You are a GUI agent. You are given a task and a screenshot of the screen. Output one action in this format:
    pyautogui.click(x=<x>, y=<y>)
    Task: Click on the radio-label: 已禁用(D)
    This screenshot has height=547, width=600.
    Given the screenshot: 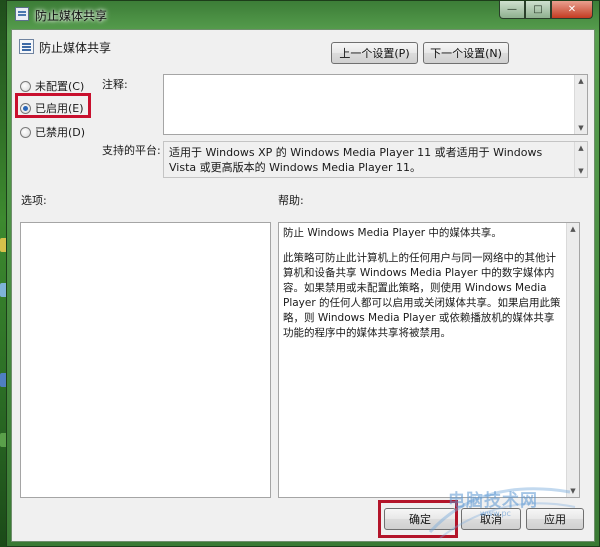 What is the action you would take?
    pyautogui.click(x=60, y=132)
    